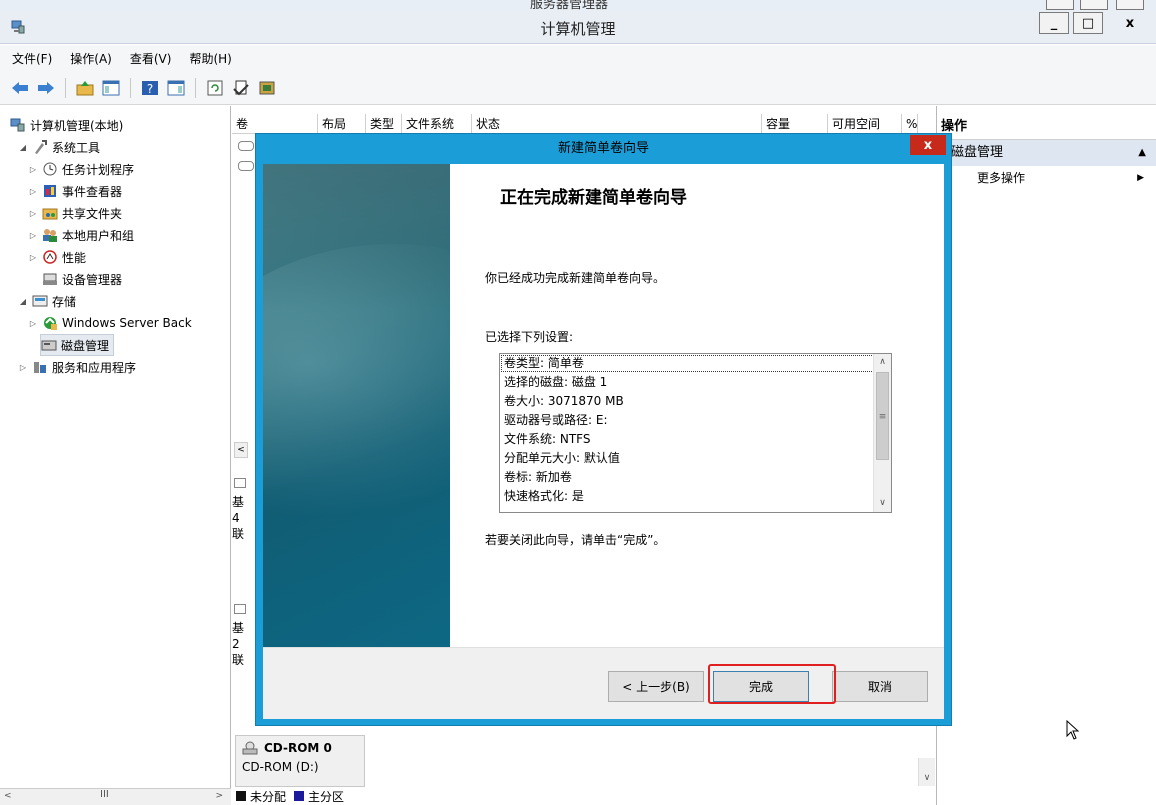 This screenshot has width=1156, height=805. I want to click on toolbar-separator, so click(130, 87).